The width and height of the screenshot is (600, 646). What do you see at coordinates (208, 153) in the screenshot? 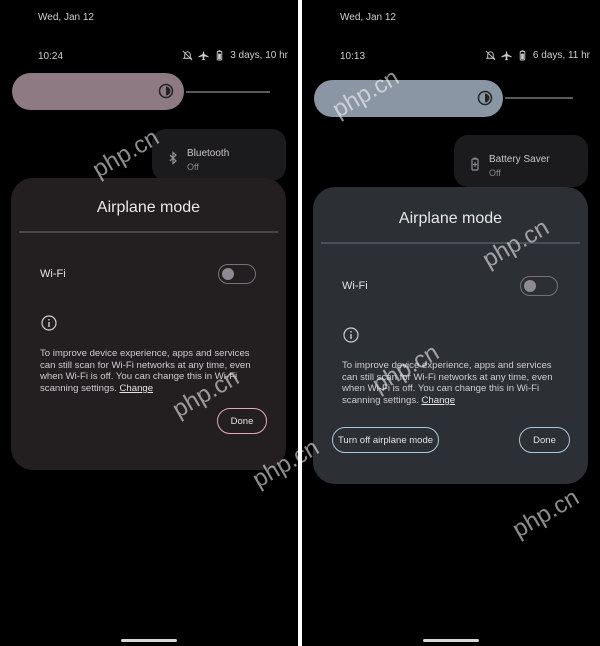
I see `tile-name: Bluetooth` at bounding box center [208, 153].